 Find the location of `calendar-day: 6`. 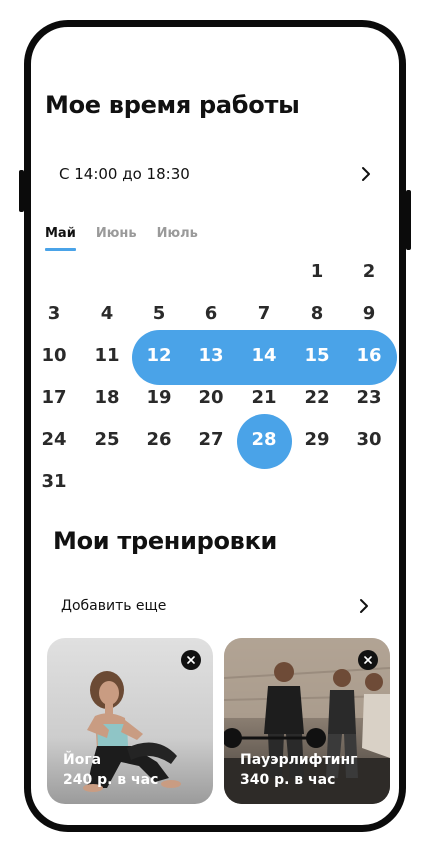

calendar-day: 6 is located at coordinates (211, 313).